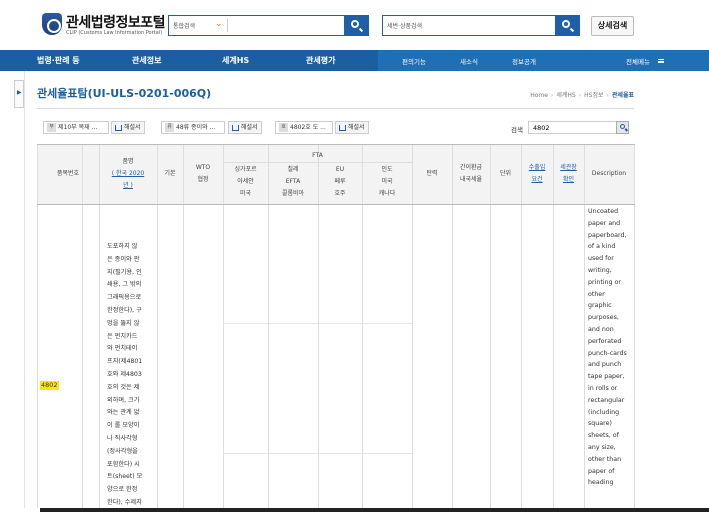 The height and width of the screenshot is (512, 709). I want to click on hs-code-cell: 4802, so click(49, 385).